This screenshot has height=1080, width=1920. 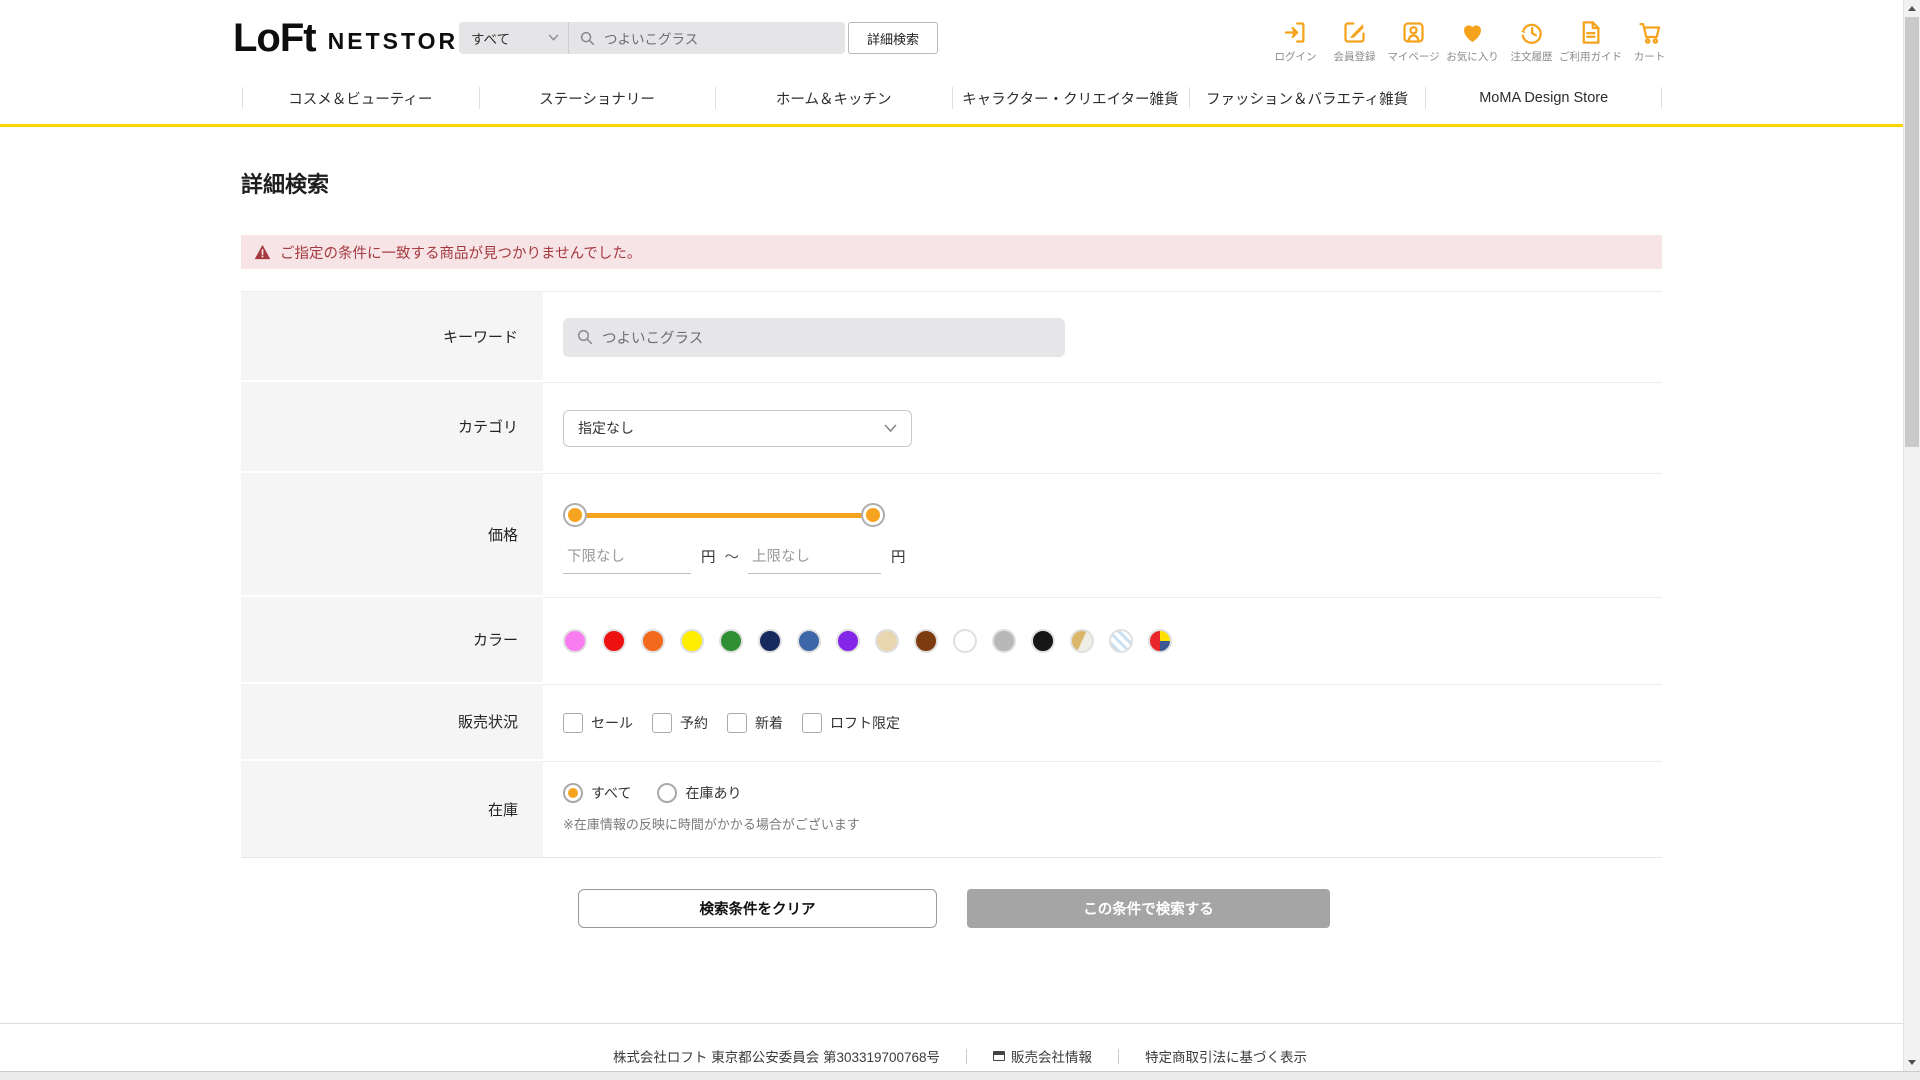 I want to click on clear-conditions-button: 検索条件をクリア, so click(x=757, y=908).